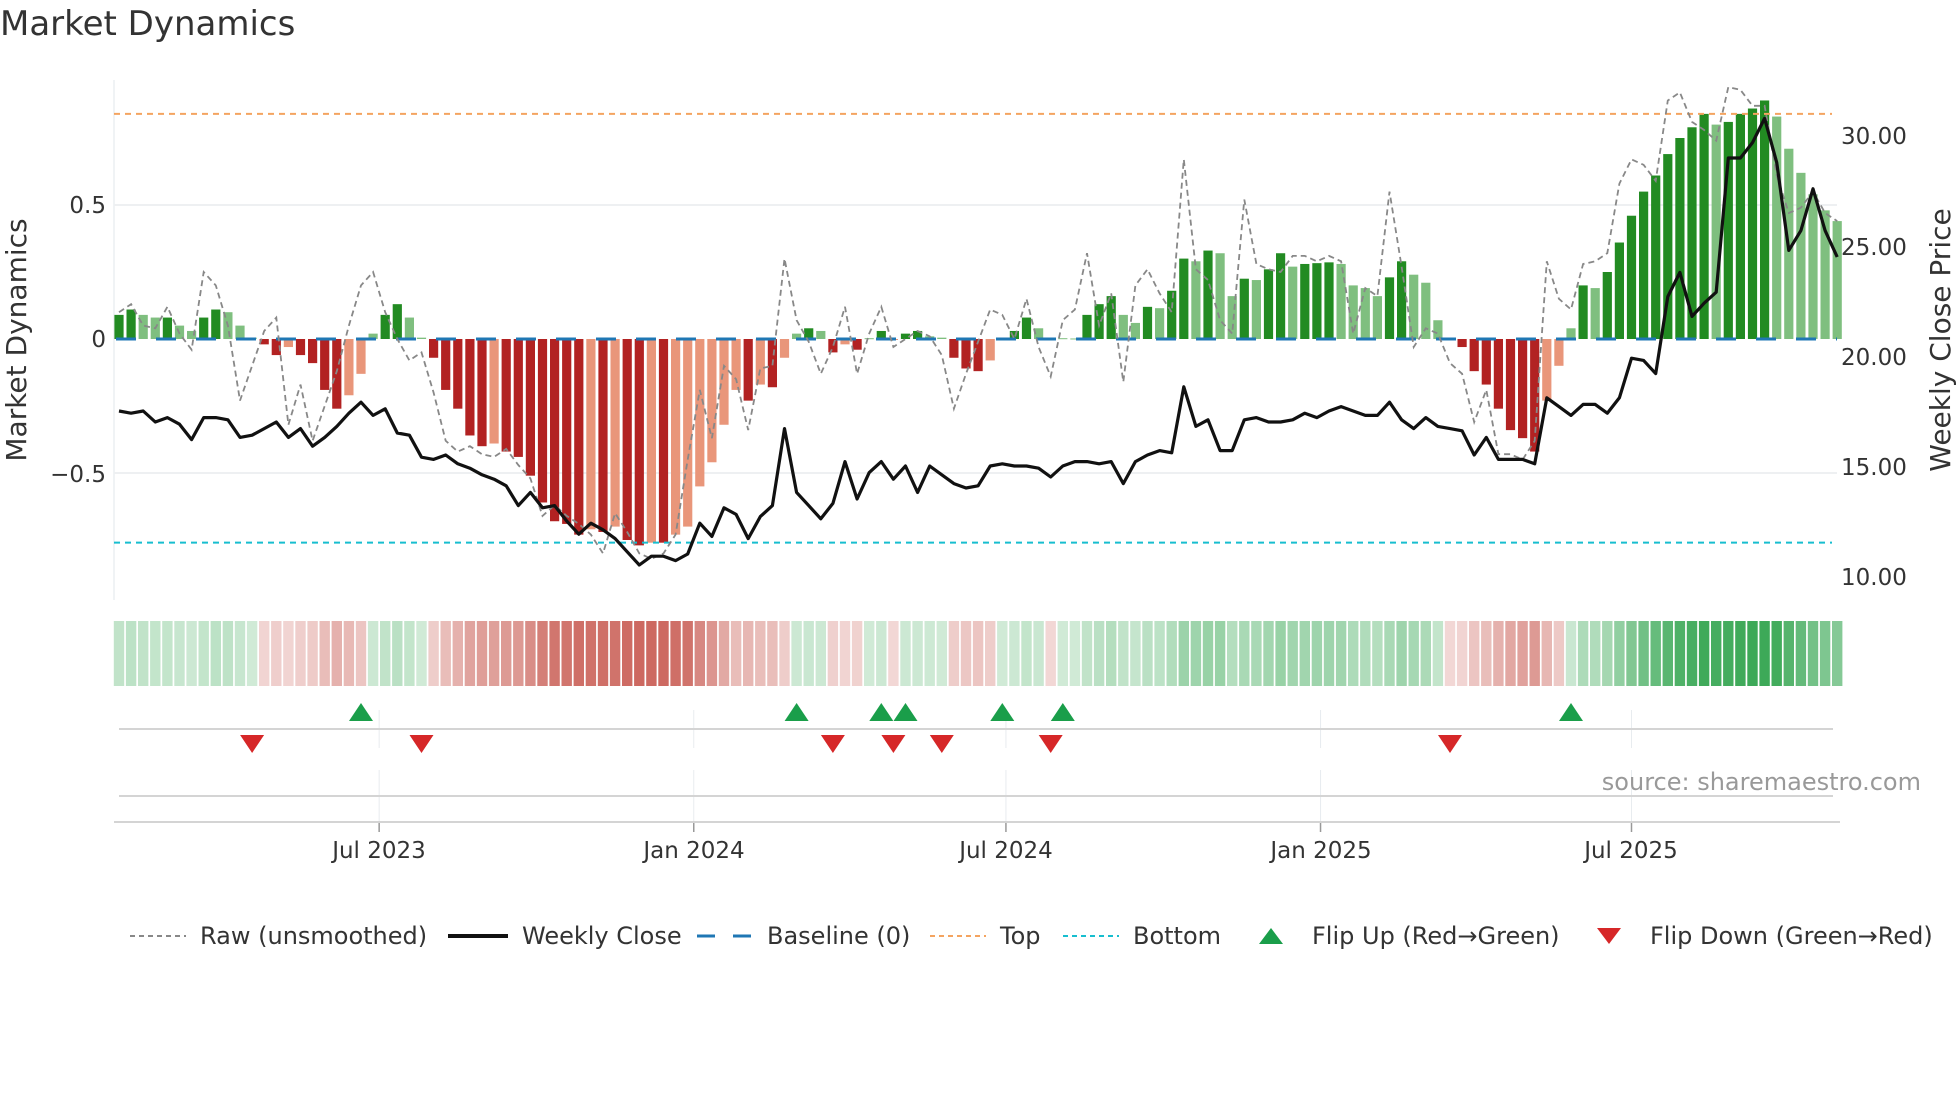 This screenshot has width=1960, height=1102. I want to click on legend-item-bottom: Bottom, so click(1142, 936).